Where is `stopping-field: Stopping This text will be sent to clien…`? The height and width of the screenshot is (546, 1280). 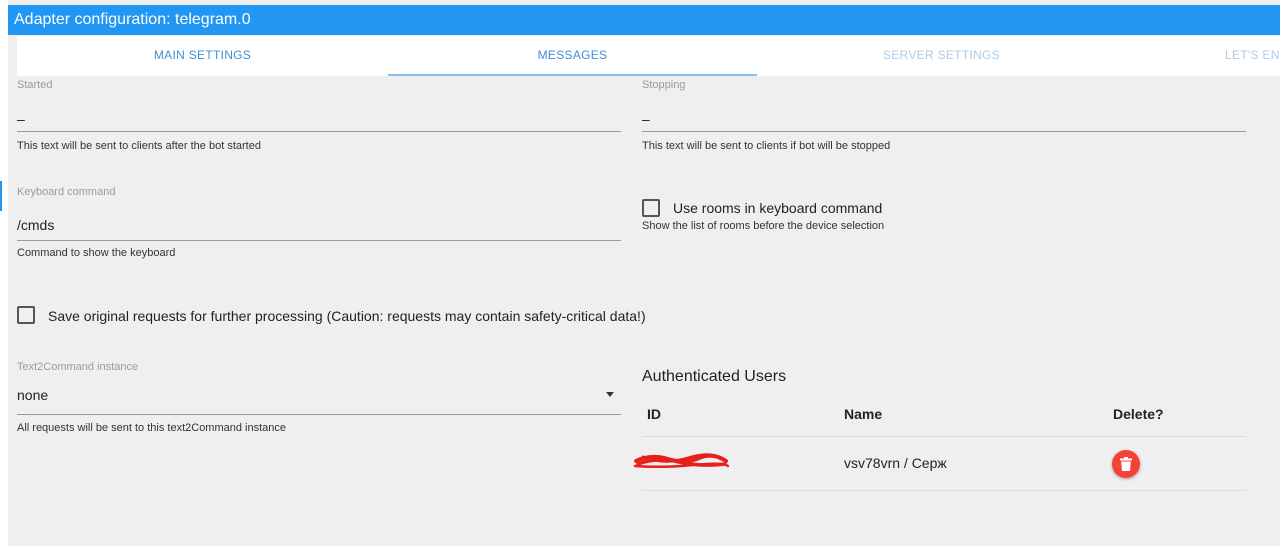 stopping-field: Stopping This text will be sent to clien… is located at coordinates (944, 118).